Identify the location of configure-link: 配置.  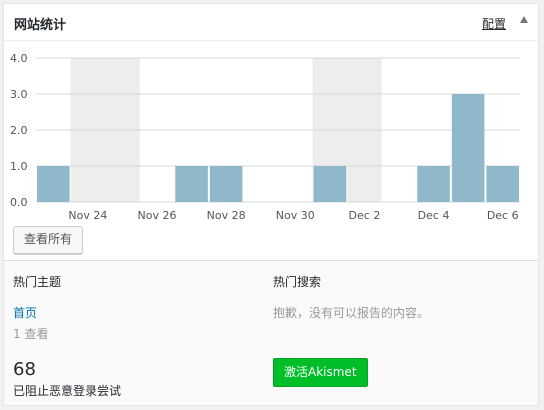
(494, 23).